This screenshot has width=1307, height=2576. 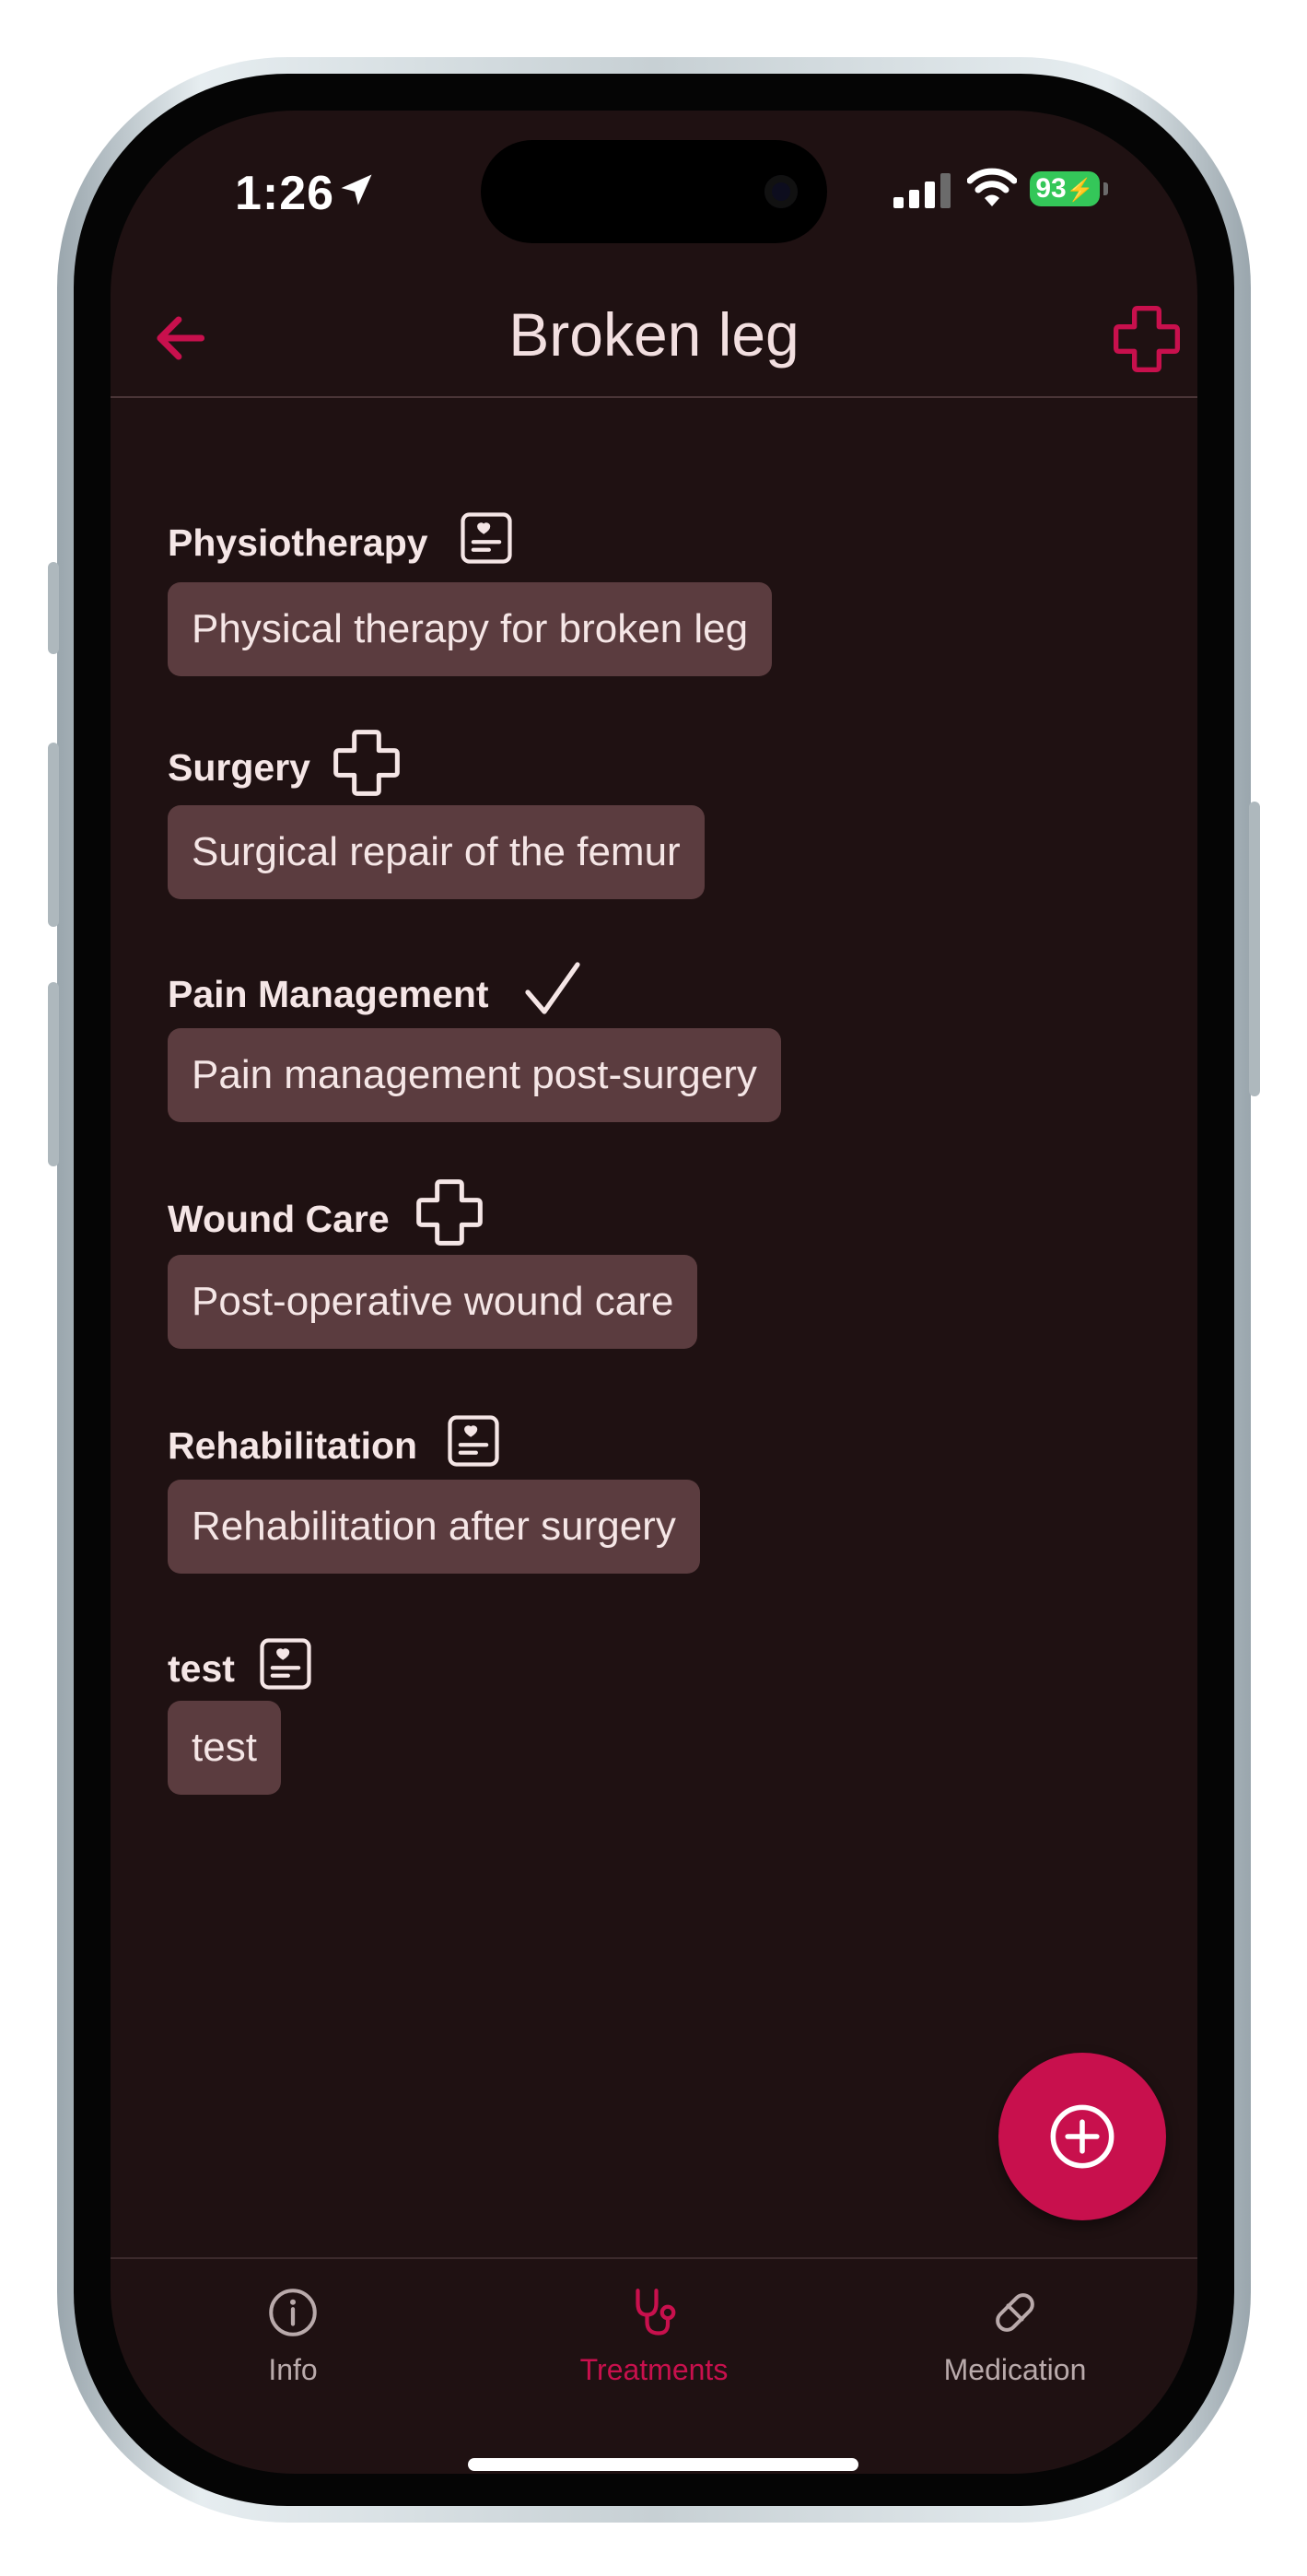 I want to click on status-time: 1:26, so click(x=285, y=193).